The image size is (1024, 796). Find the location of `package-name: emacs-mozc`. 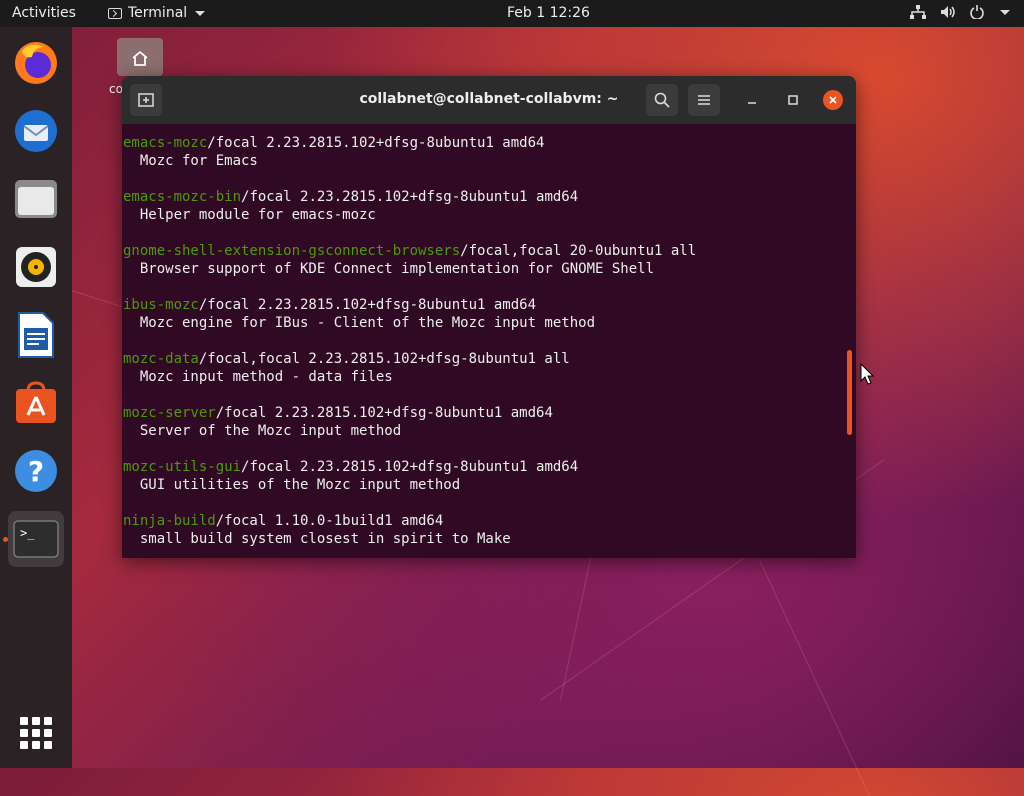

package-name: emacs-mozc is located at coordinates (165, 143).